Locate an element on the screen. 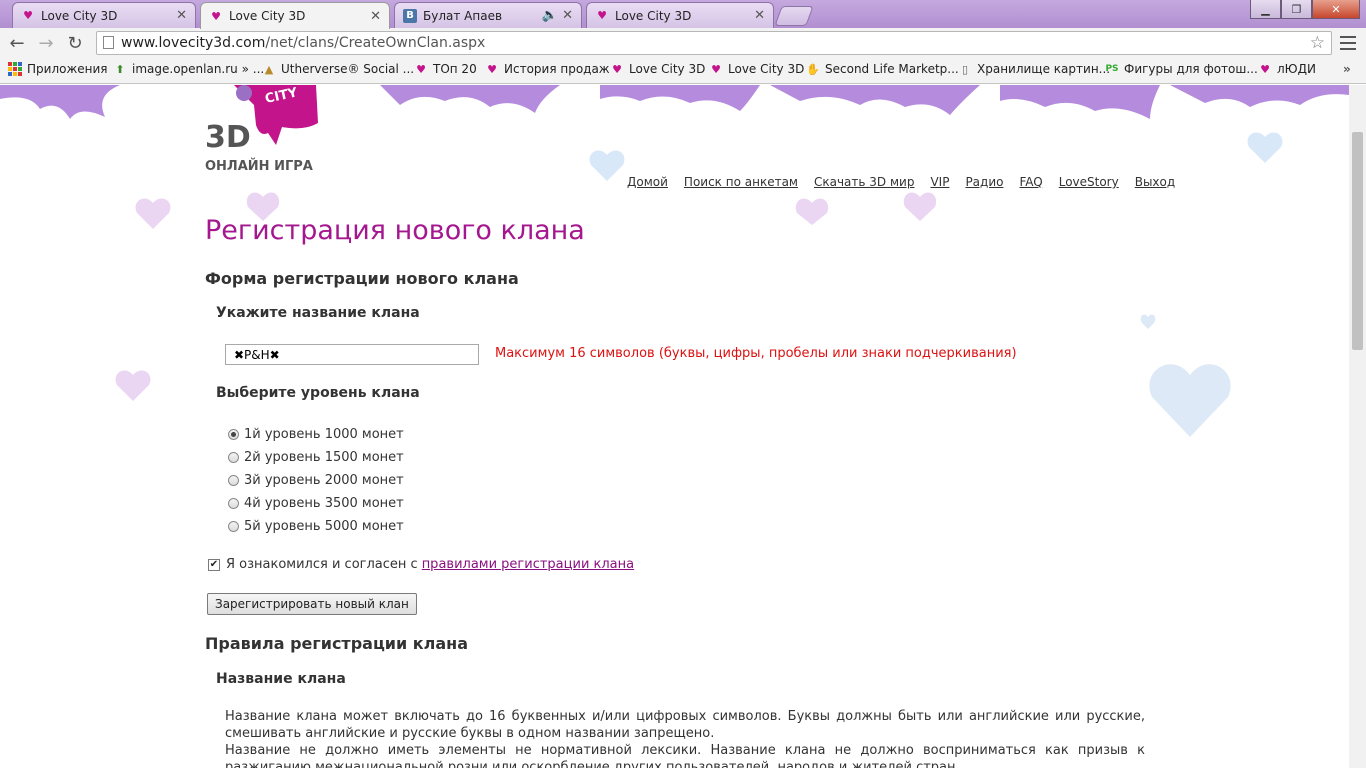  clan-level-label: Выберите уровень клана is located at coordinates (318, 393).